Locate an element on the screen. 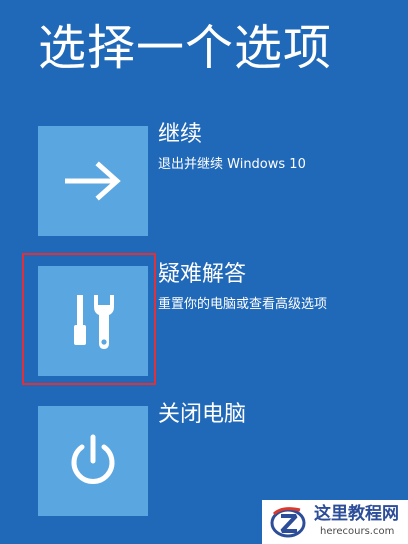 The height and width of the screenshot is (544, 408). watermark: 这里教程网 herecours.com is located at coordinates (335, 522).